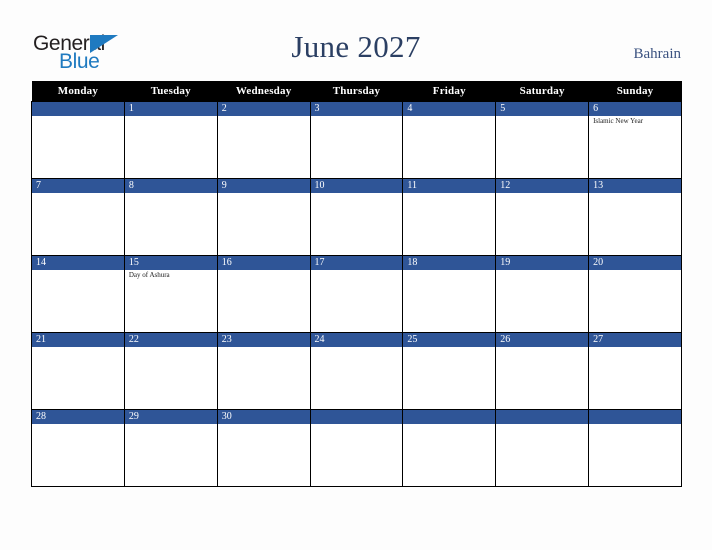 The image size is (712, 550). I want to click on calendar-day-cell-12: 12, so click(542, 217).